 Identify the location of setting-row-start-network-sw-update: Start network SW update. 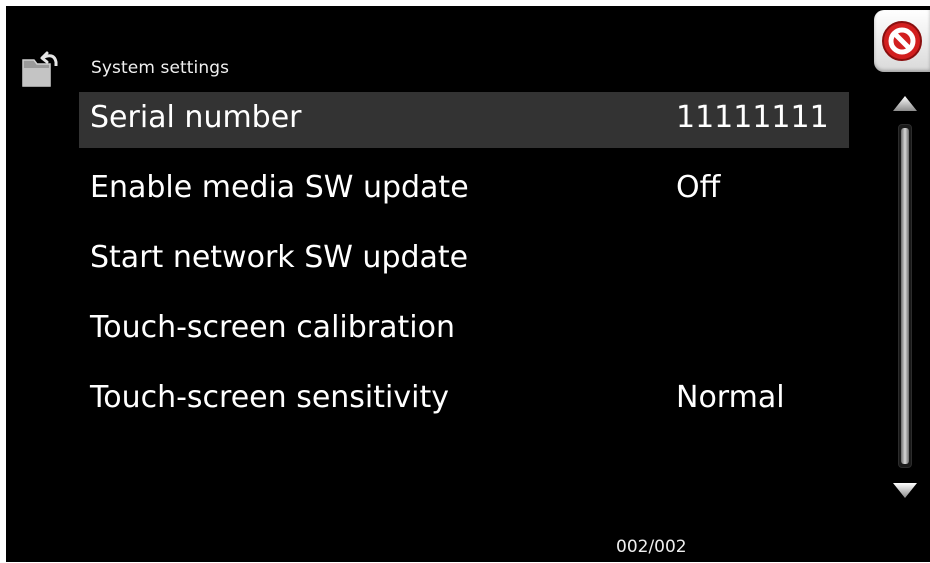
(464, 260).